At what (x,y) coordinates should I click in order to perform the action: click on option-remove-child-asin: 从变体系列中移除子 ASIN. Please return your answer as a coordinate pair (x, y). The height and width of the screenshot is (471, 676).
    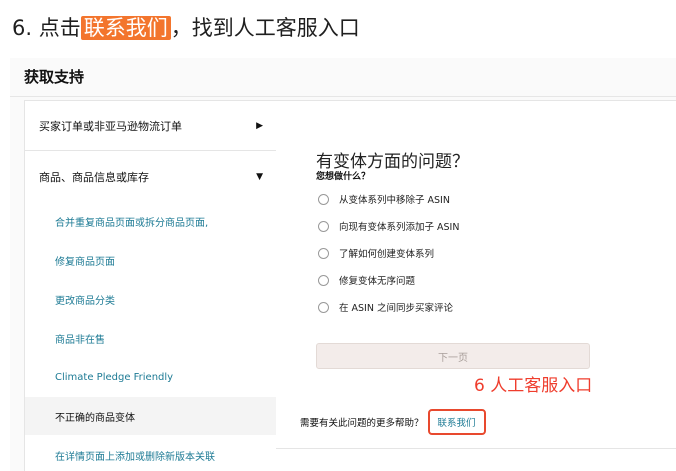
    Looking at the image, I should click on (384, 199).